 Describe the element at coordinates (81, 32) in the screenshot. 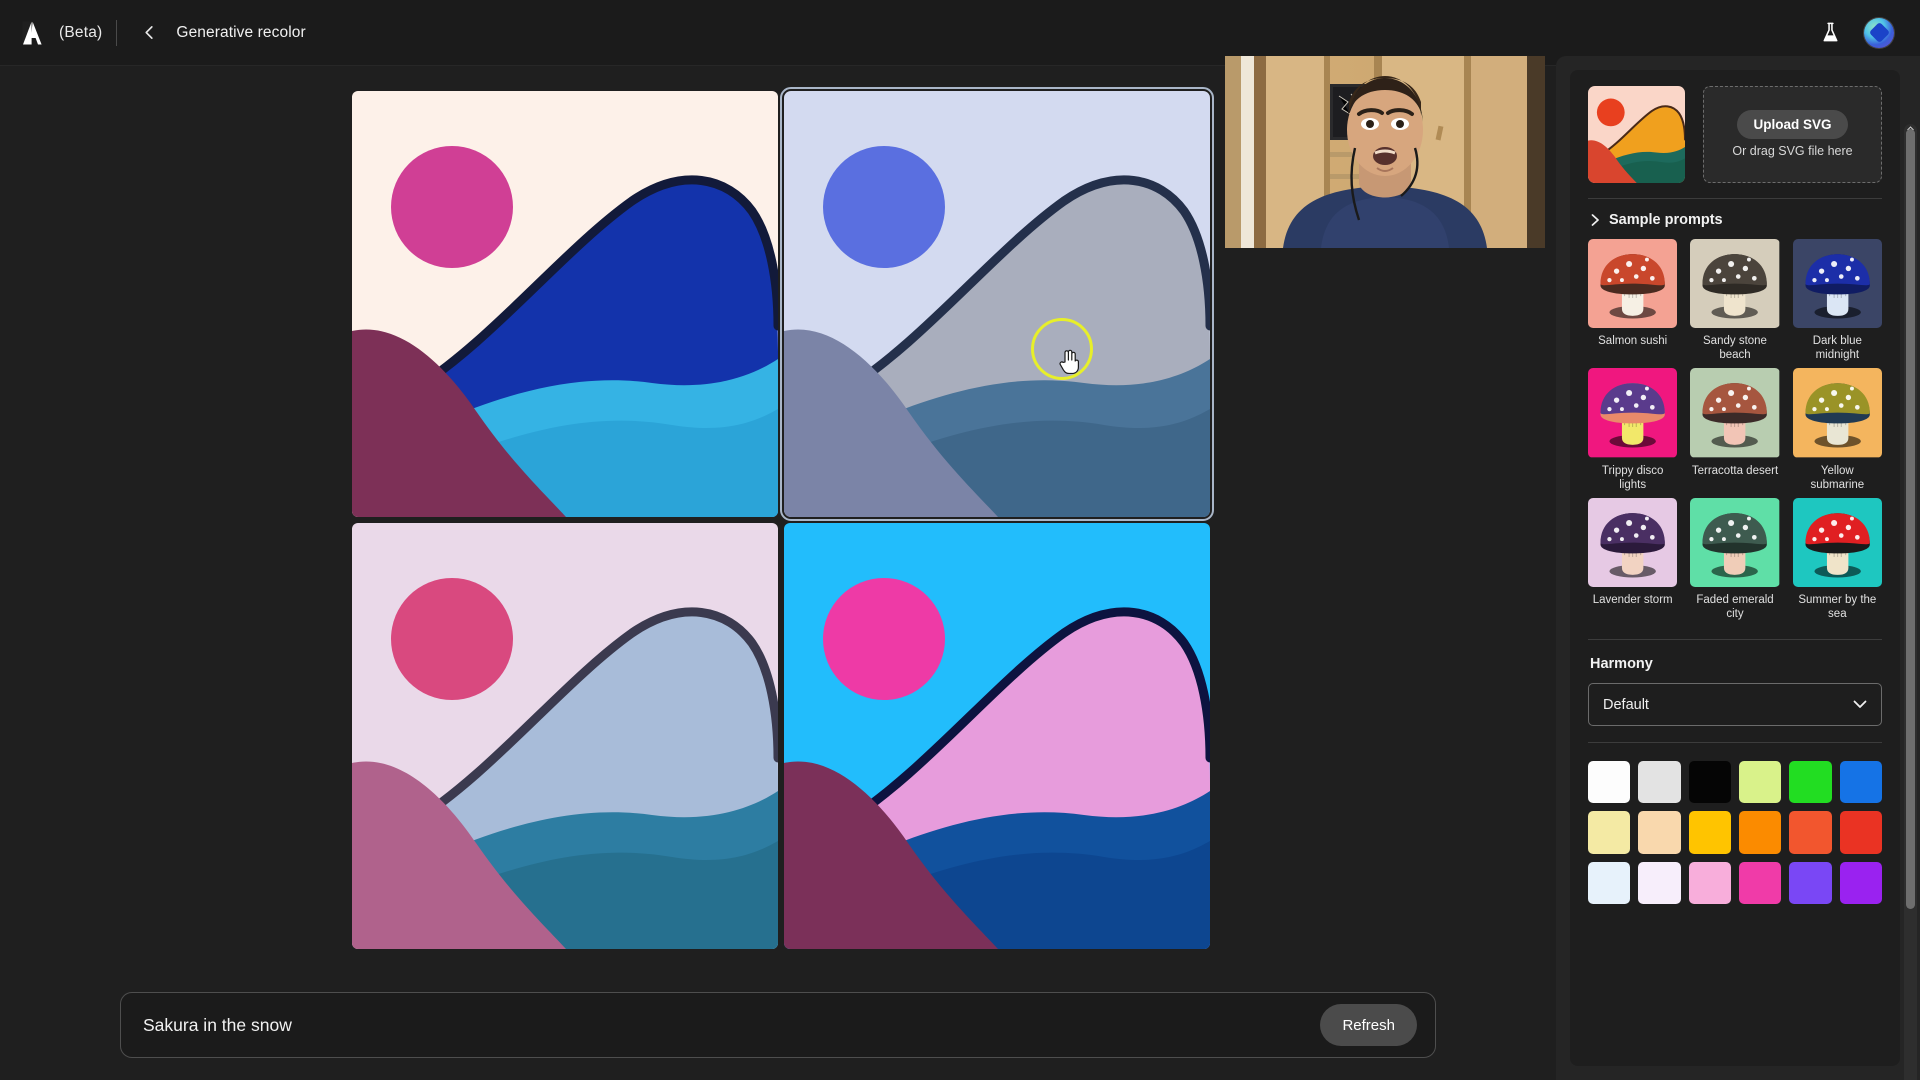

I see `beta-label: (Beta)` at that location.